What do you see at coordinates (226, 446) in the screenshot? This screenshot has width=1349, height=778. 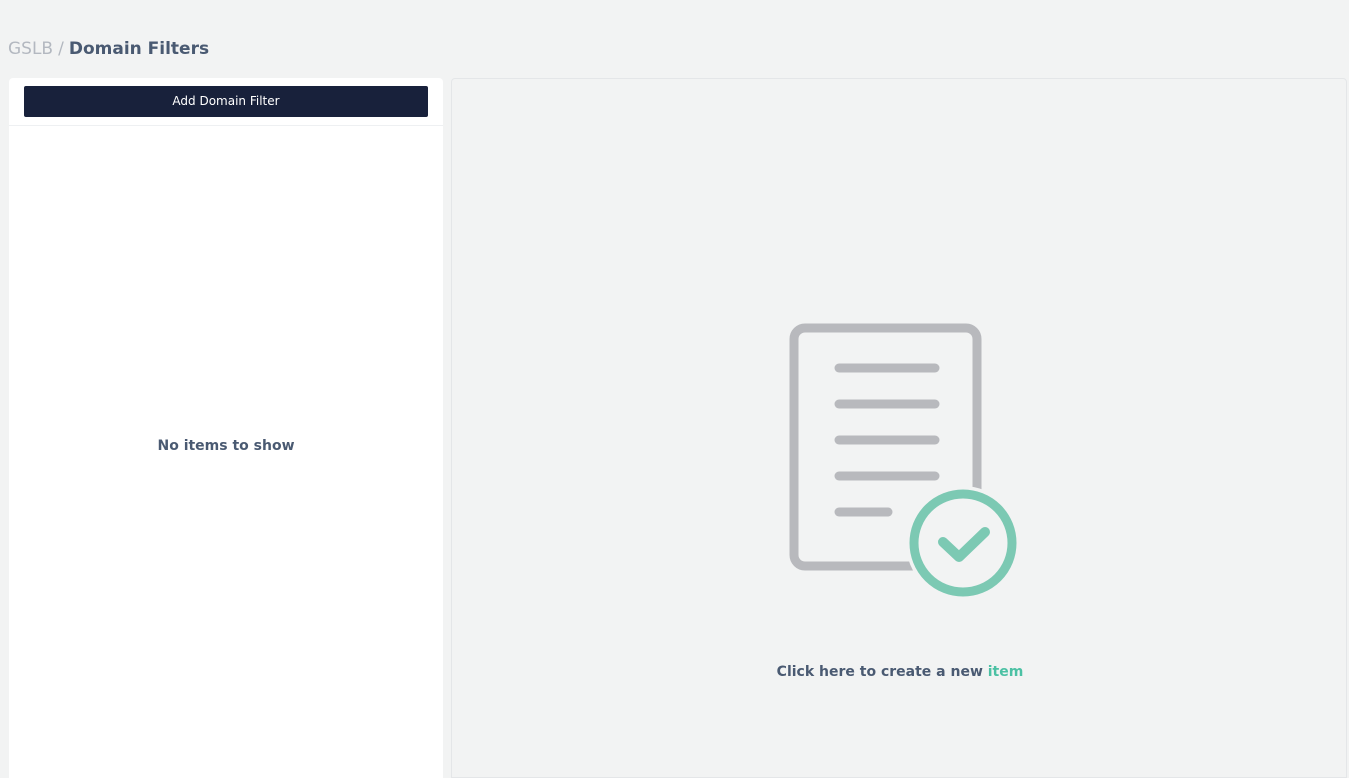 I see `empty-list-message: No items to show` at bounding box center [226, 446].